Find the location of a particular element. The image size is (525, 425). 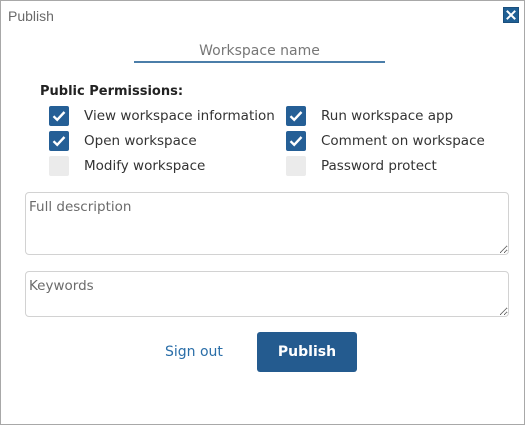

publish-button: Publish is located at coordinates (307, 352).